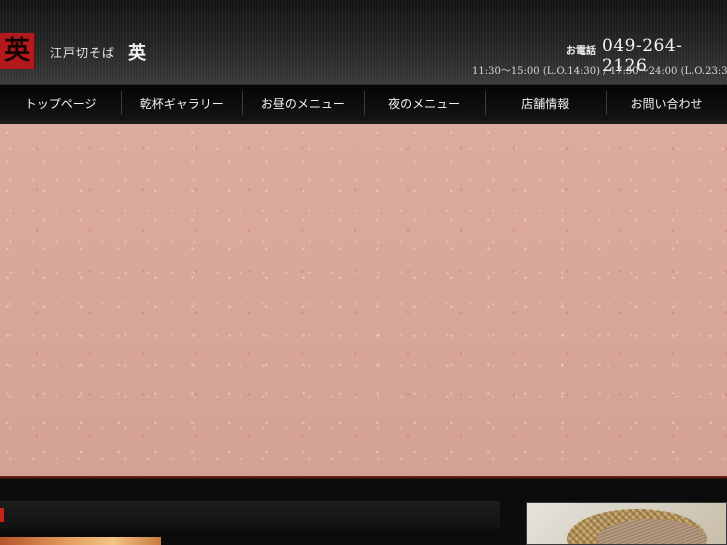 Image resolution: width=727 pixels, height=545 pixels. Describe the element at coordinates (302, 103) in the screenshot. I see `nav-item-lunch-menu: お昼のメニュー` at that location.